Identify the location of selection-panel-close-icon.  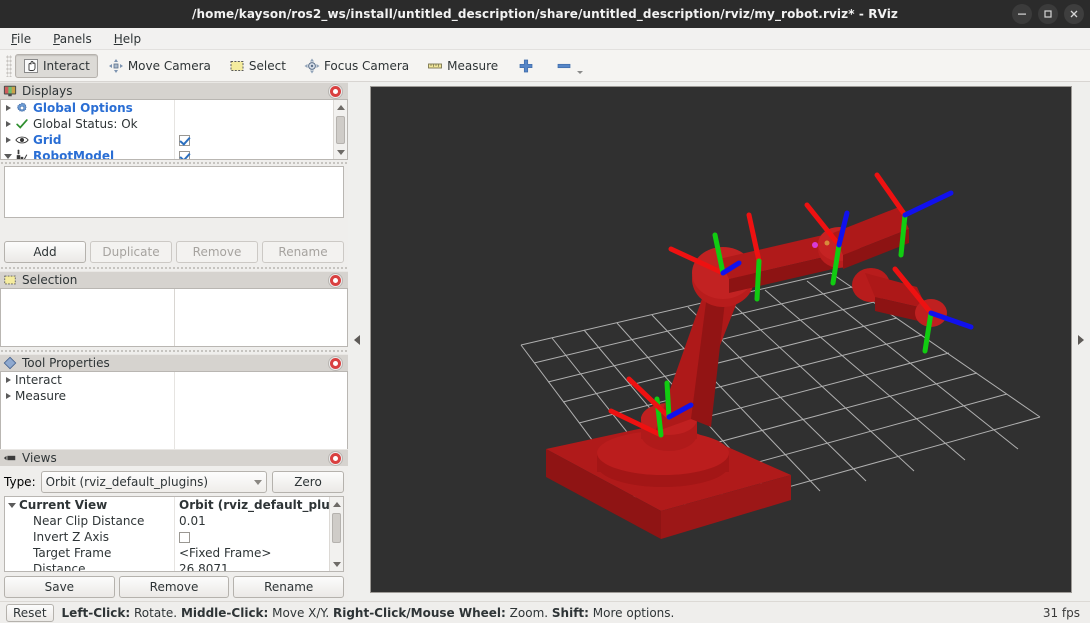
(335, 280).